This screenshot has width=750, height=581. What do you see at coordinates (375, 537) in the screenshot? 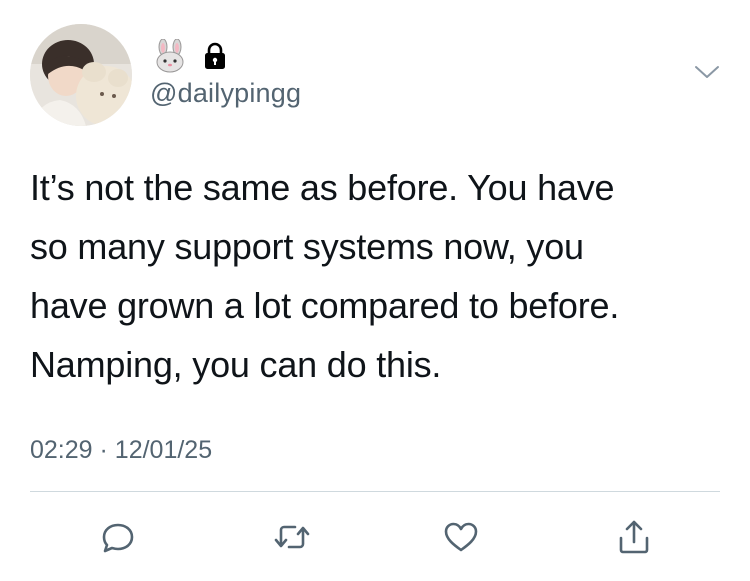
I see `action-bar` at bounding box center [375, 537].